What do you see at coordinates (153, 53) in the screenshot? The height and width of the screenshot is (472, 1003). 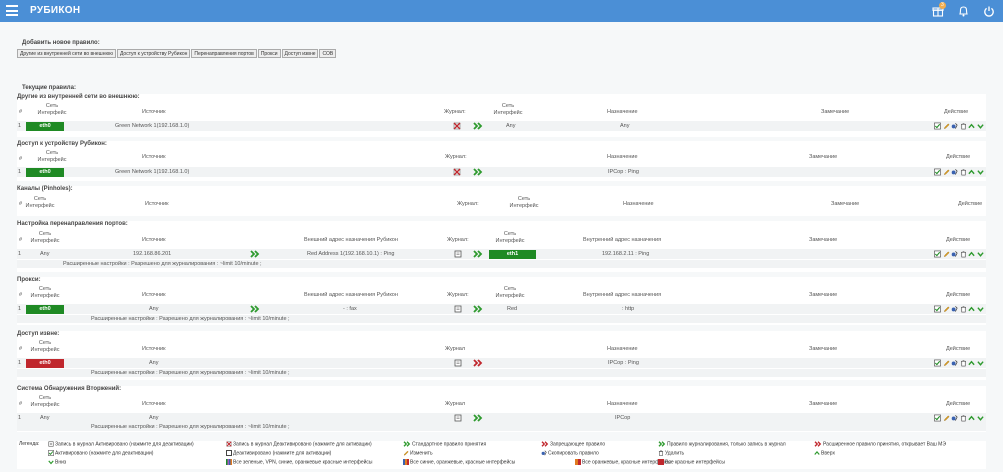 I see `add-device-access-button: Доступ к устройству Рубикон` at bounding box center [153, 53].